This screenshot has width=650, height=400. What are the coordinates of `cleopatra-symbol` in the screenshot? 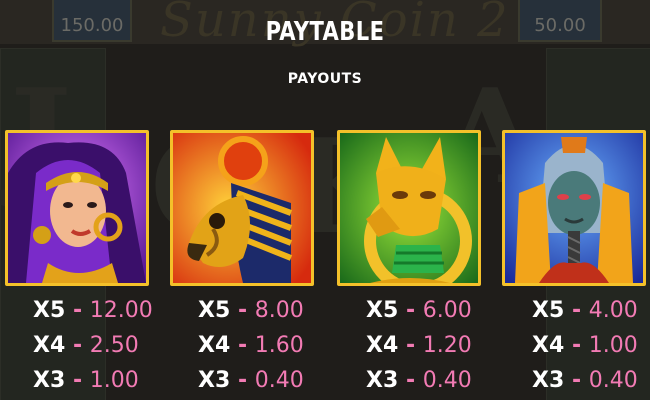 It's located at (77, 208).